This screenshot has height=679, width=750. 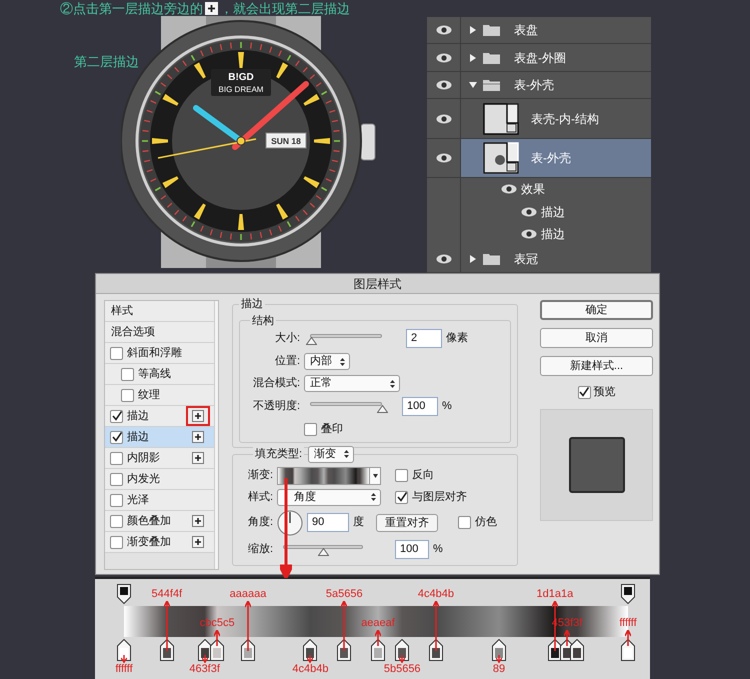 I want to click on style-list-item: 混合选项, so click(x=159, y=332).